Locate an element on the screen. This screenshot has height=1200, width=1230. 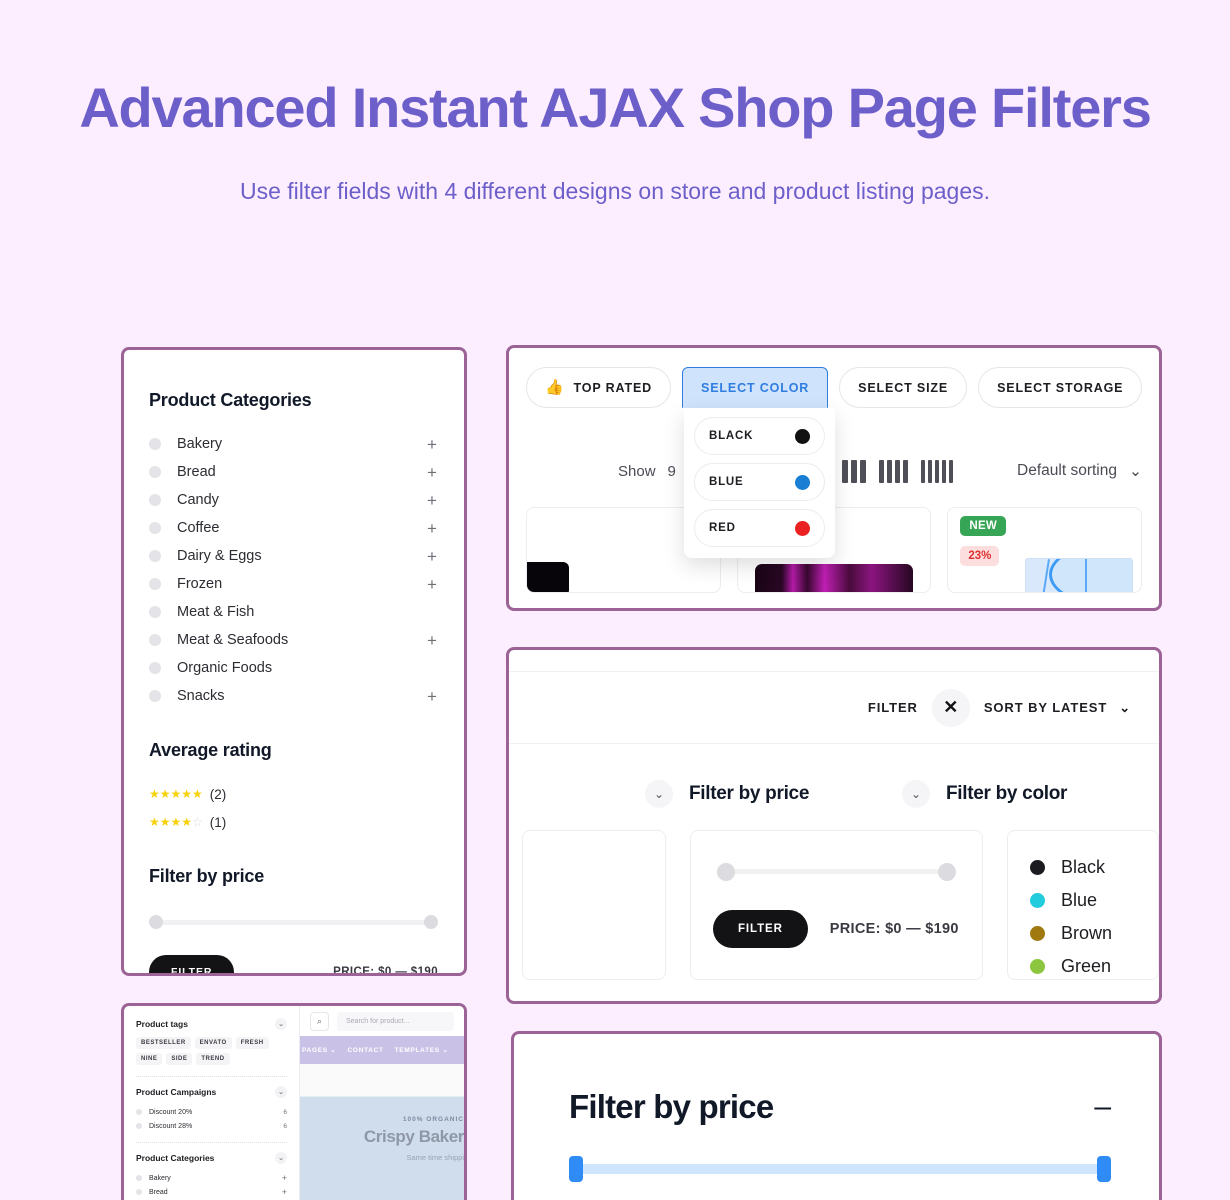
color-filter-brown: Brown is located at coordinates (1094, 933).